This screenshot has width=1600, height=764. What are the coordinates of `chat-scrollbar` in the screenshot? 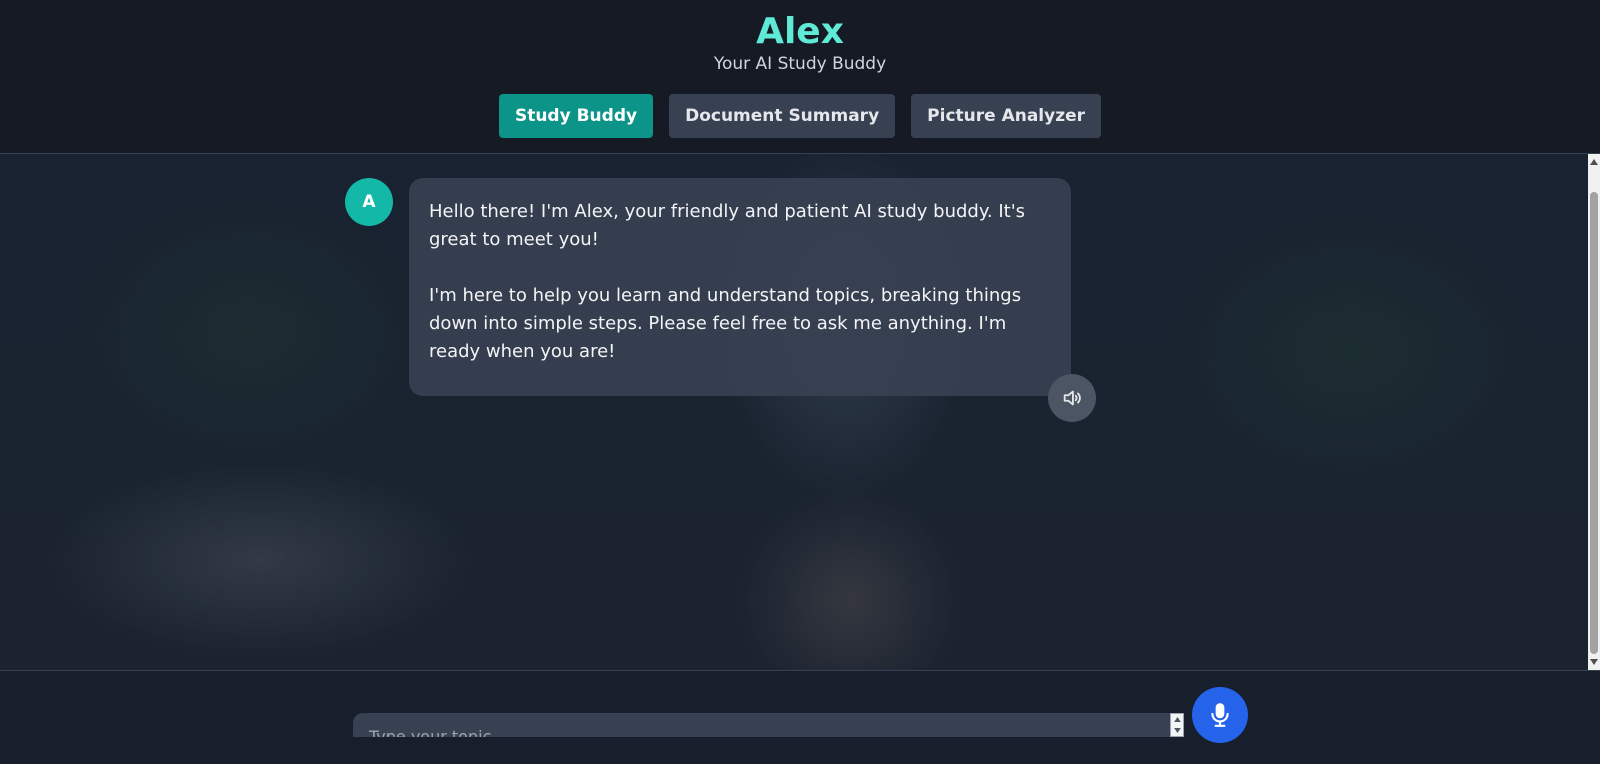 It's located at (1594, 412).